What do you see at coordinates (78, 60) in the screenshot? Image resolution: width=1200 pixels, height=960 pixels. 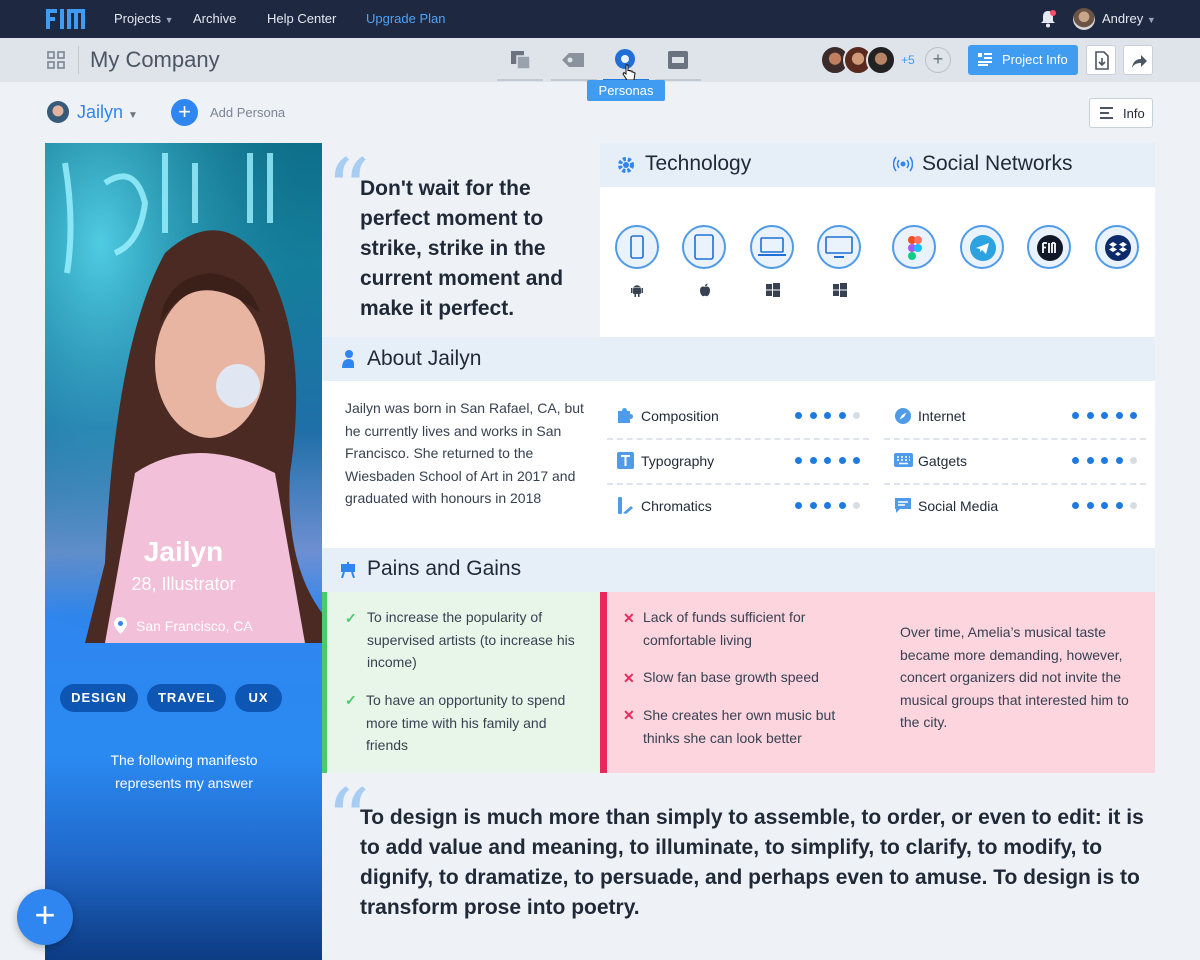 I see `divider` at bounding box center [78, 60].